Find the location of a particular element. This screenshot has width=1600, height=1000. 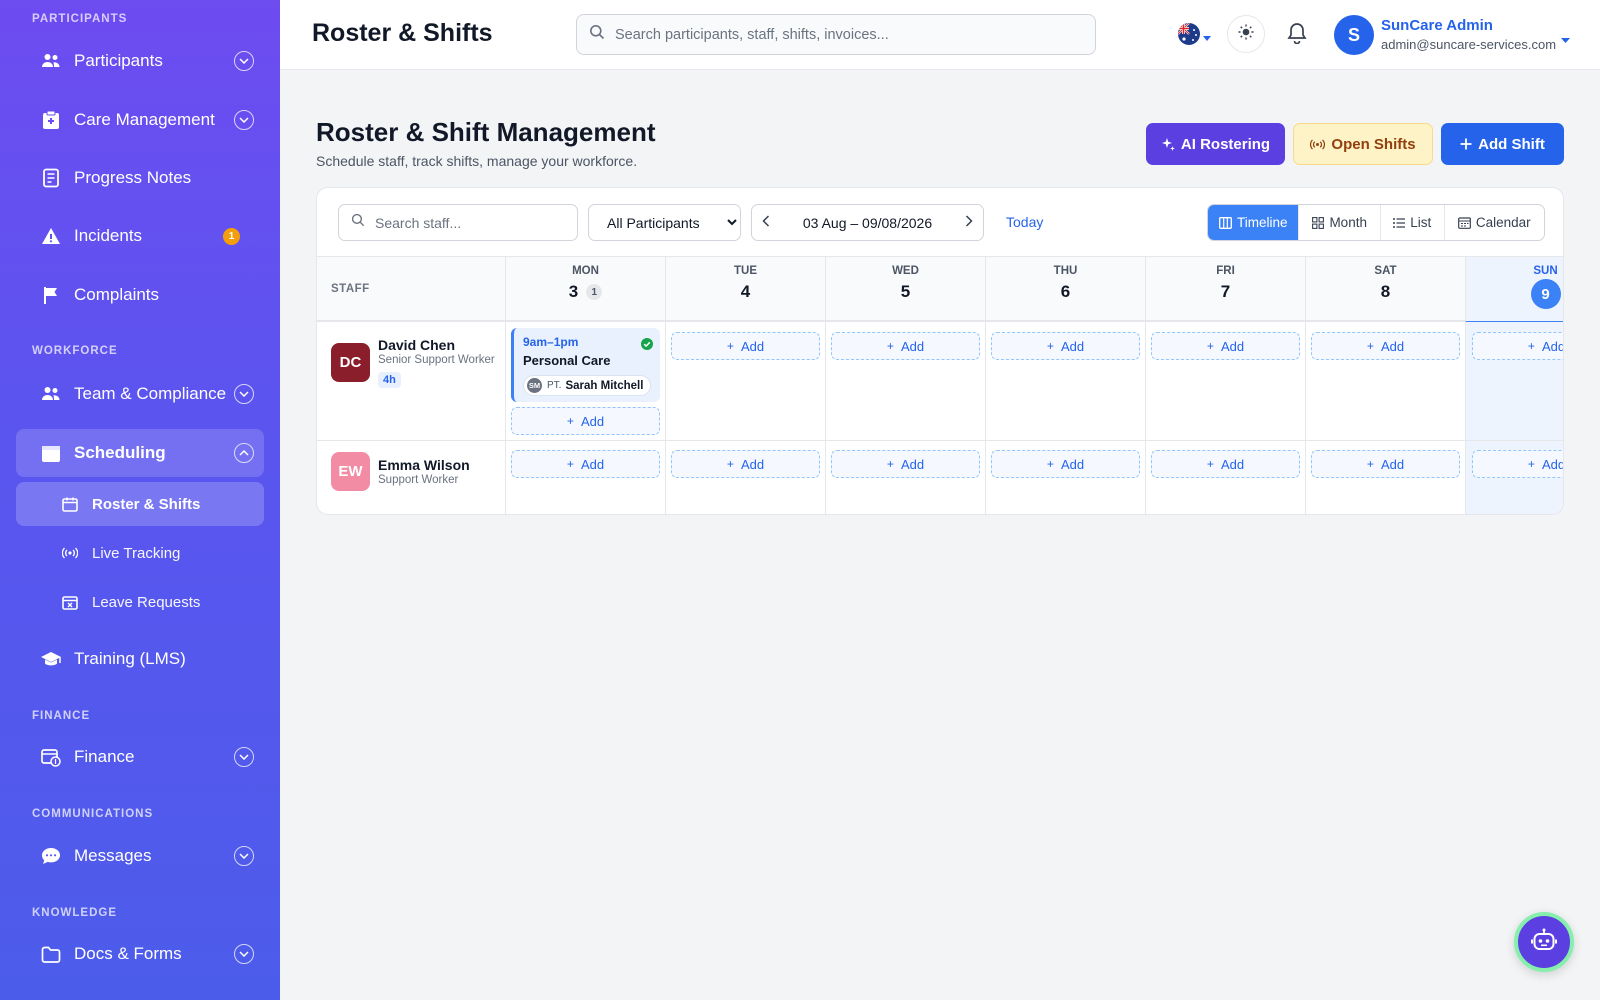

notes-icon is located at coordinates (51, 178).